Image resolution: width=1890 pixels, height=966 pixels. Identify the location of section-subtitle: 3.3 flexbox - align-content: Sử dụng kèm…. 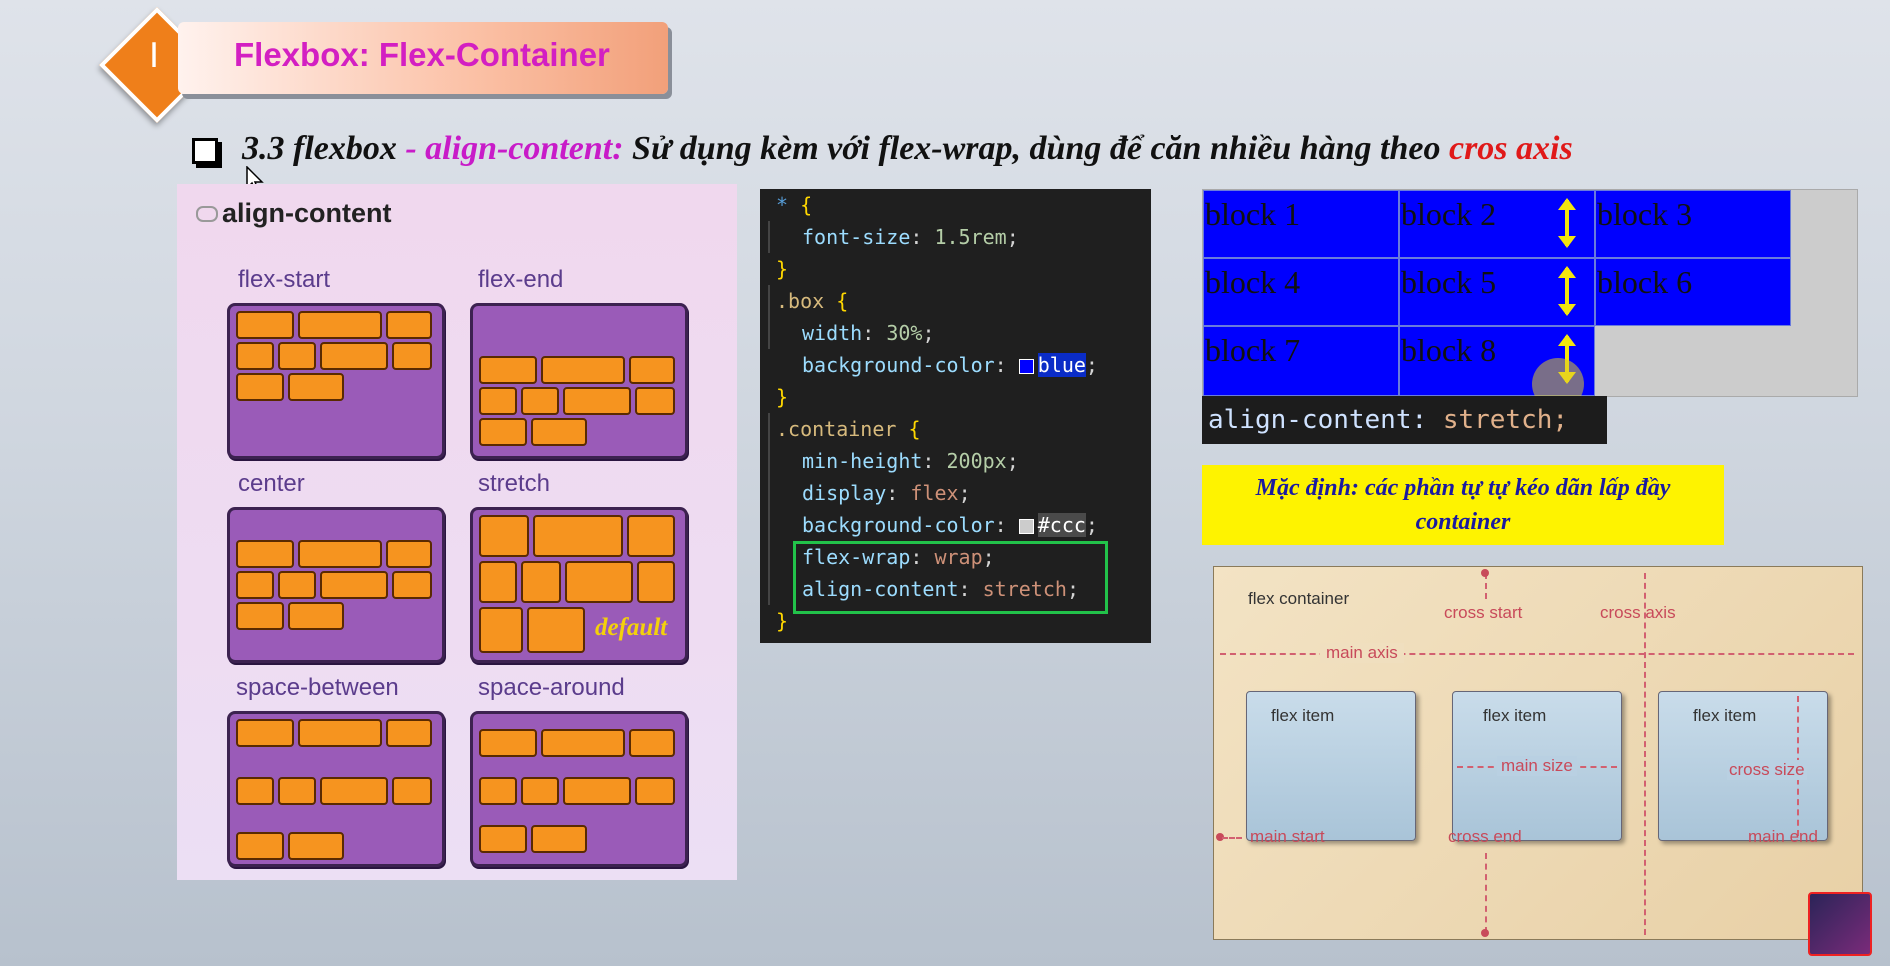
(907, 149).